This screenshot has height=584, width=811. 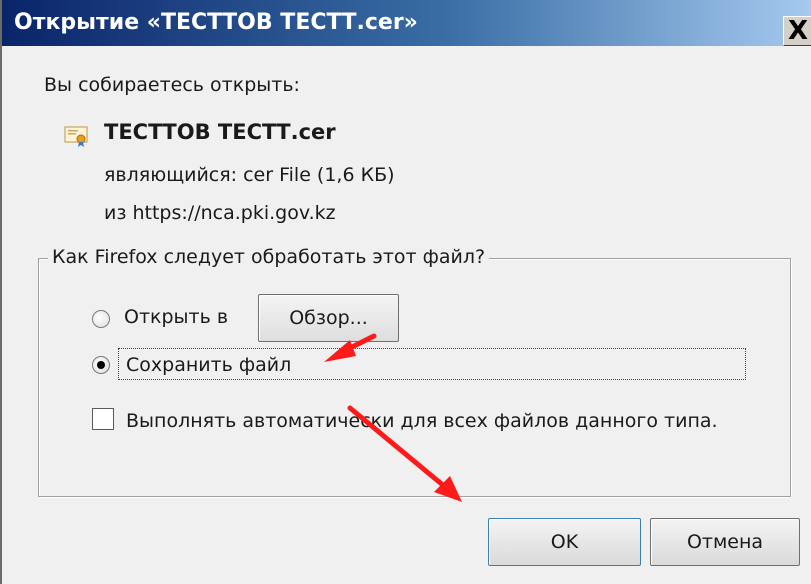 I want to click on auto-action-checkbox, so click(x=103, y=419).